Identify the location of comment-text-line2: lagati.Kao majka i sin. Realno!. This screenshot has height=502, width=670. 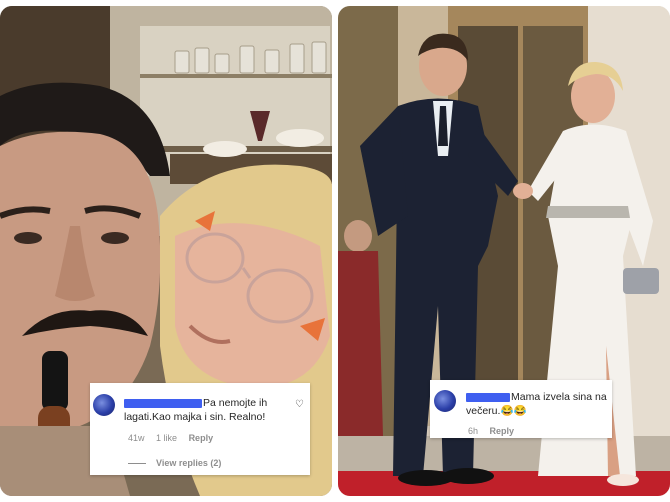
(195, 417).